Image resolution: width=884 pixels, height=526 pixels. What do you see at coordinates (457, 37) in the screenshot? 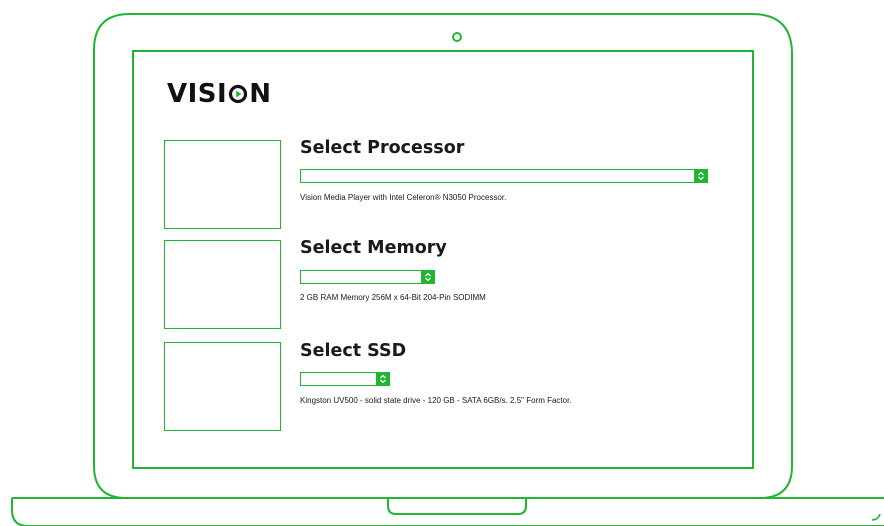
I see `webcam-icon` at bounding box center [457, 37].